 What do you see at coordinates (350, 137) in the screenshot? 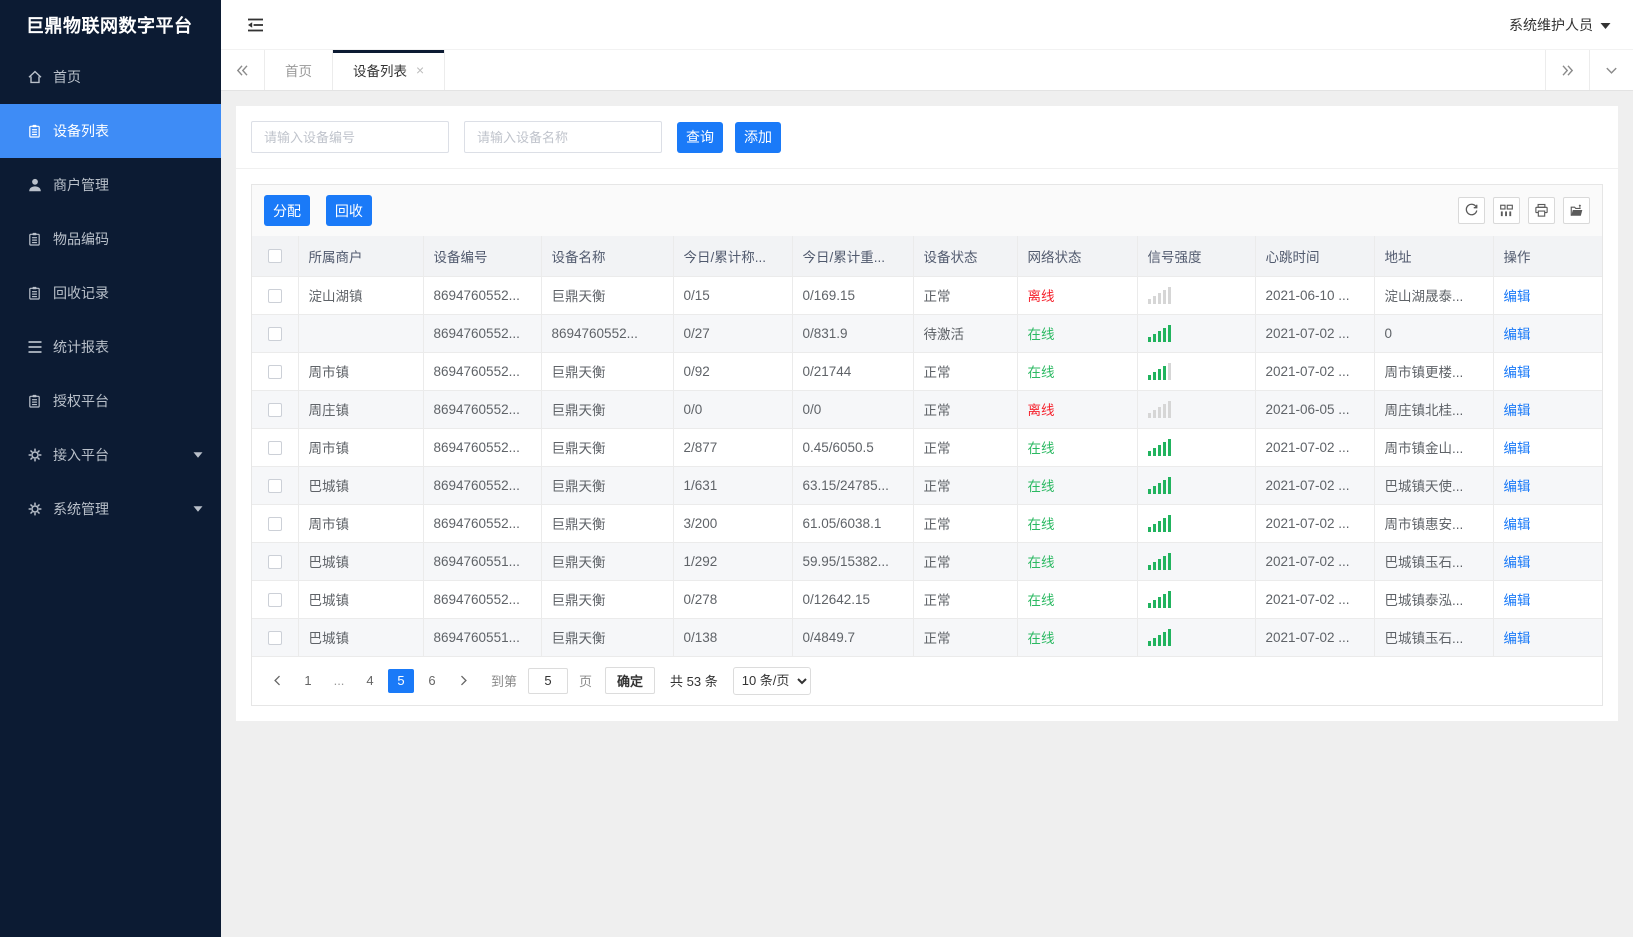
I see `device-no-input` at bounding box center [350, 137].